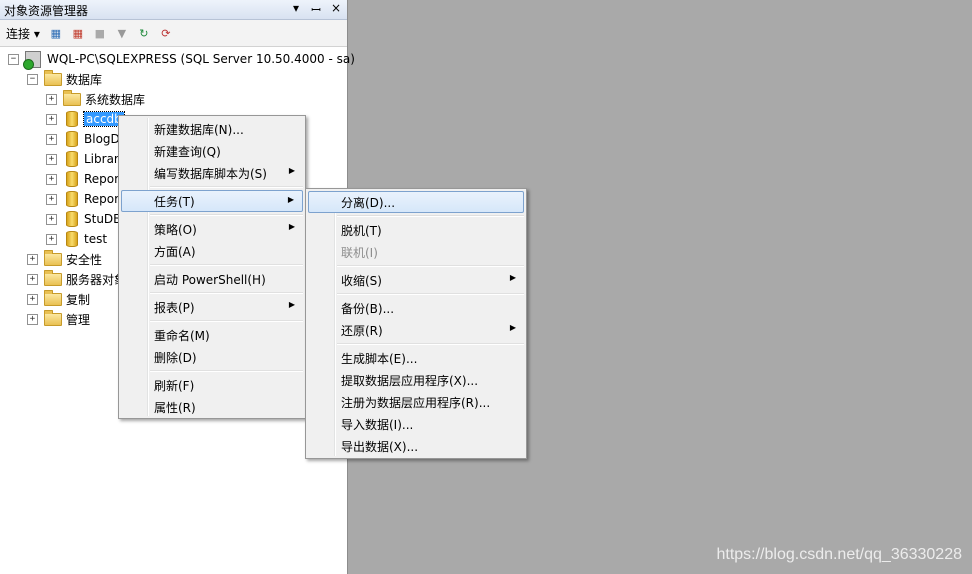 The width and height of the screenshot is (972, 574). I want to click on tree-node-security: + 安全性, so click(64, 259).